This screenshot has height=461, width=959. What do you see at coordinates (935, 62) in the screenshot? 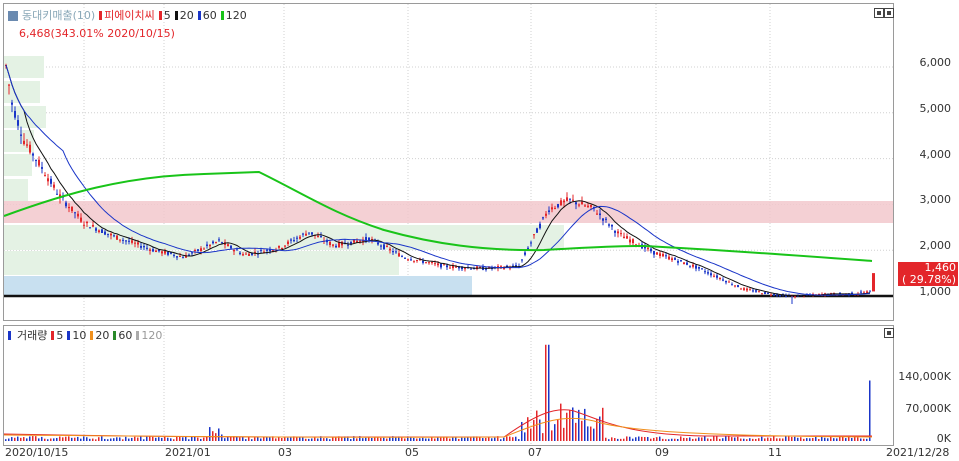
I see `ytick-6000: 6,000` at bounding box center [935, 62].